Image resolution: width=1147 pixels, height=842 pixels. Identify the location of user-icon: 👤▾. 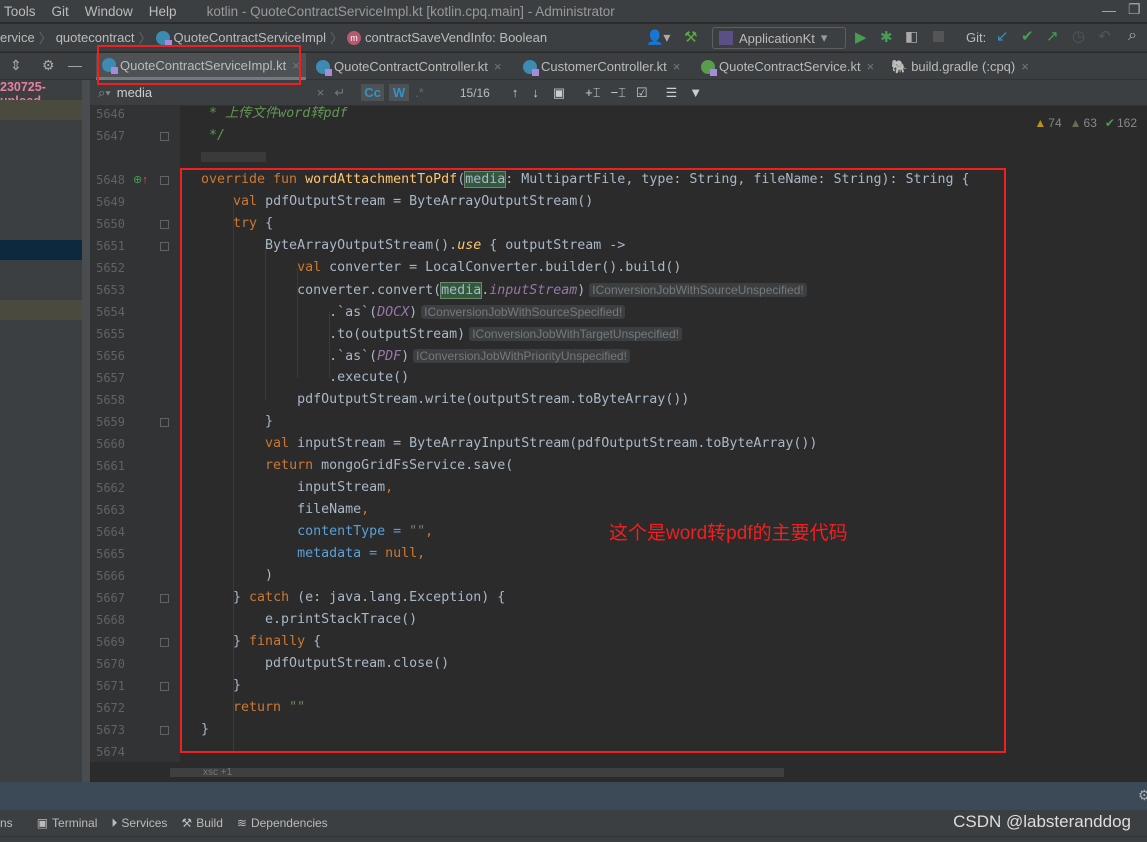
(658, 37).